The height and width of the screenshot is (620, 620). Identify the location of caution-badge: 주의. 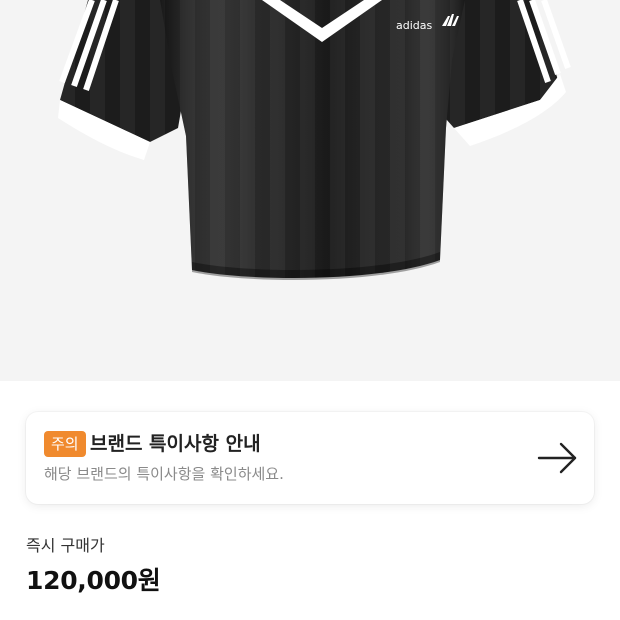
(65, 444).